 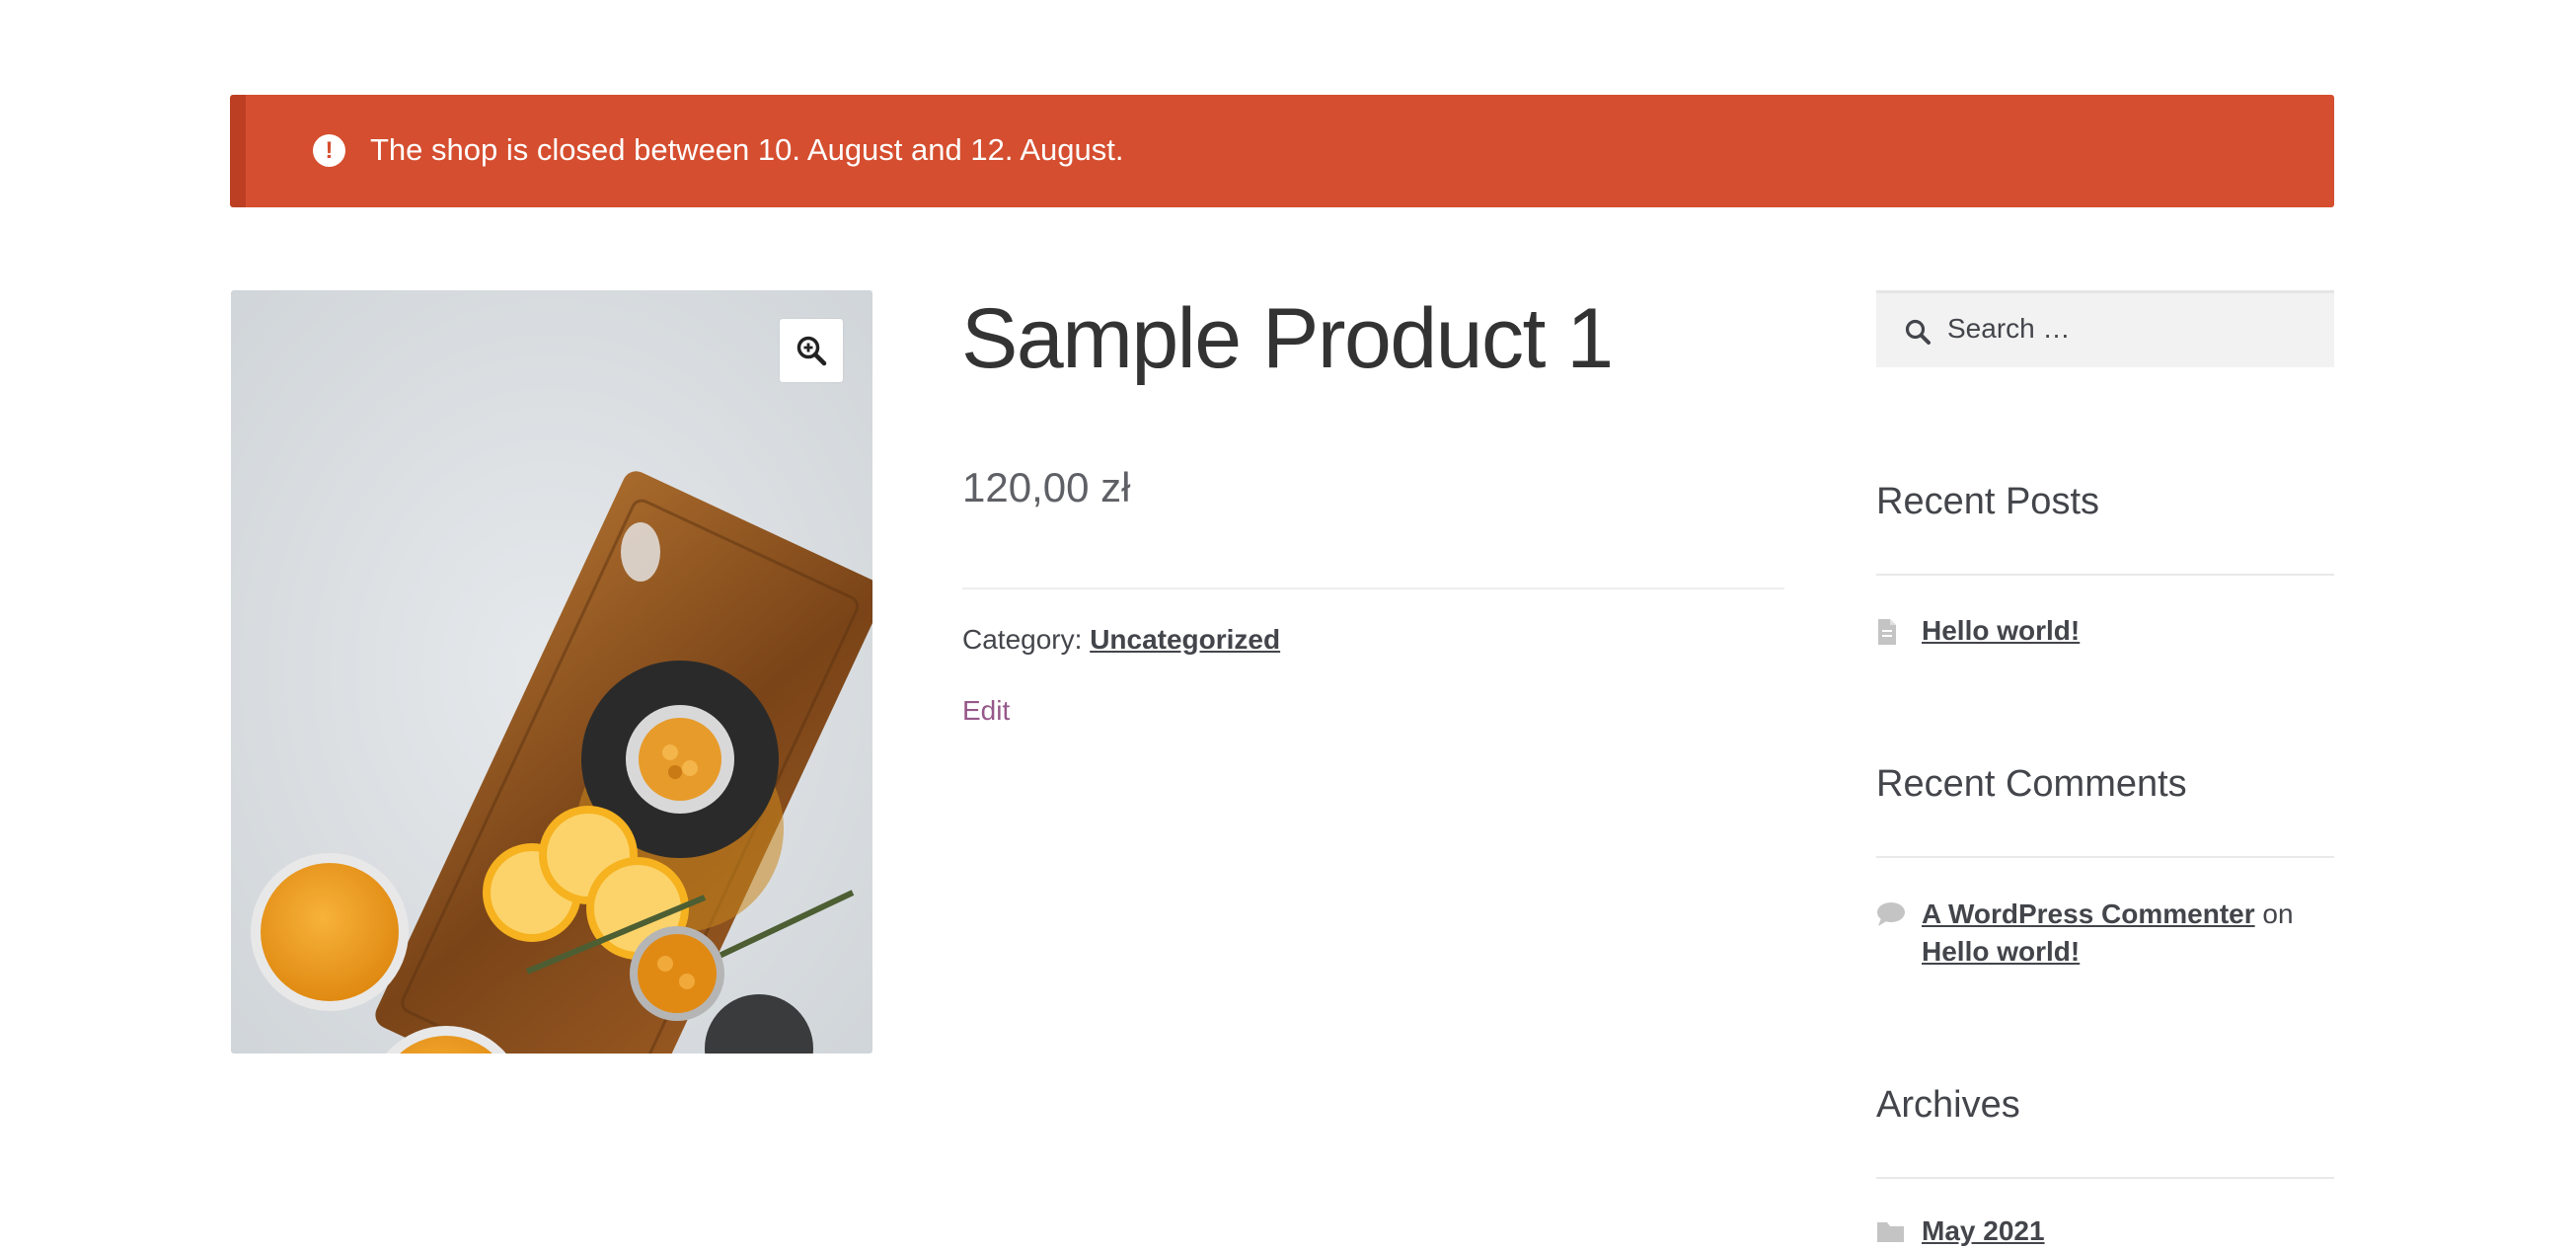 What do you see at coordinates (1288, 338) in the screenshot?
I see `product-title: Sample Product 1` at bounding box center [1288, 338].